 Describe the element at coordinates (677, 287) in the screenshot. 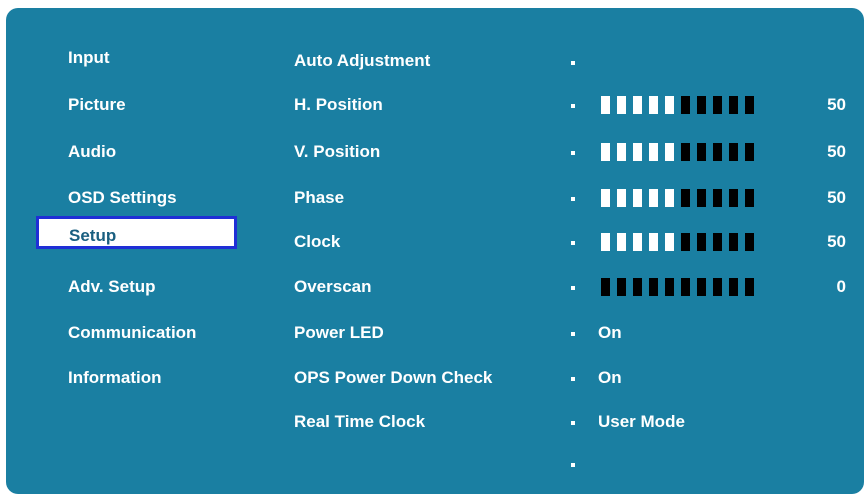

I see `overscan-slider` at that location.